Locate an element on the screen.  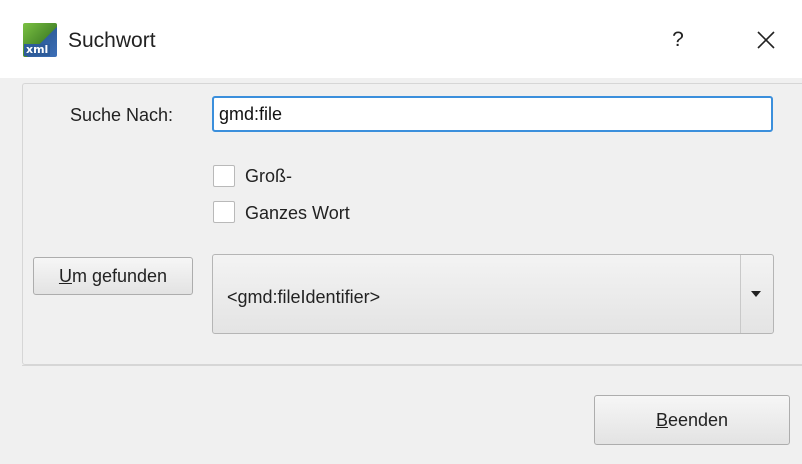
close-button is located at coordinates (766, 40).